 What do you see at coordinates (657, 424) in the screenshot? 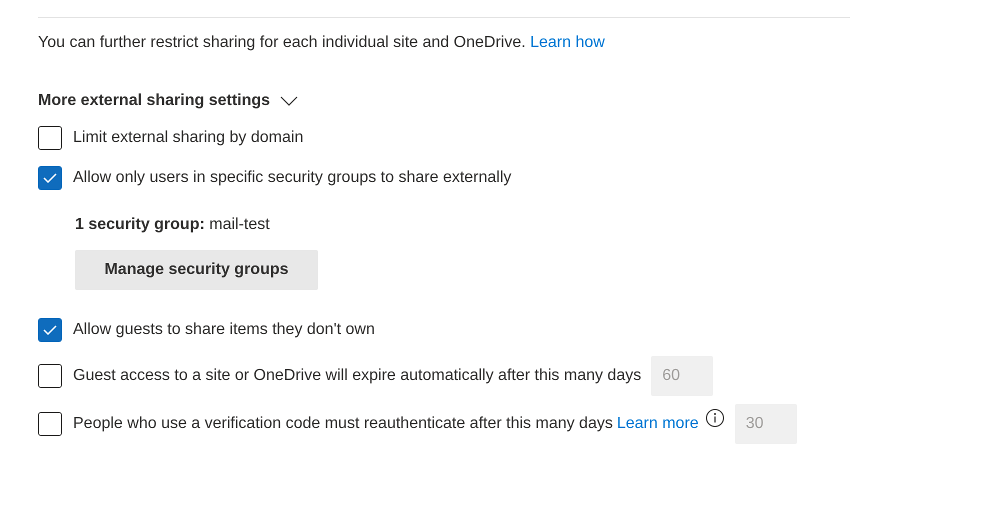
I see `learn-more-link: Learn more` at bounding box center [657, 424].